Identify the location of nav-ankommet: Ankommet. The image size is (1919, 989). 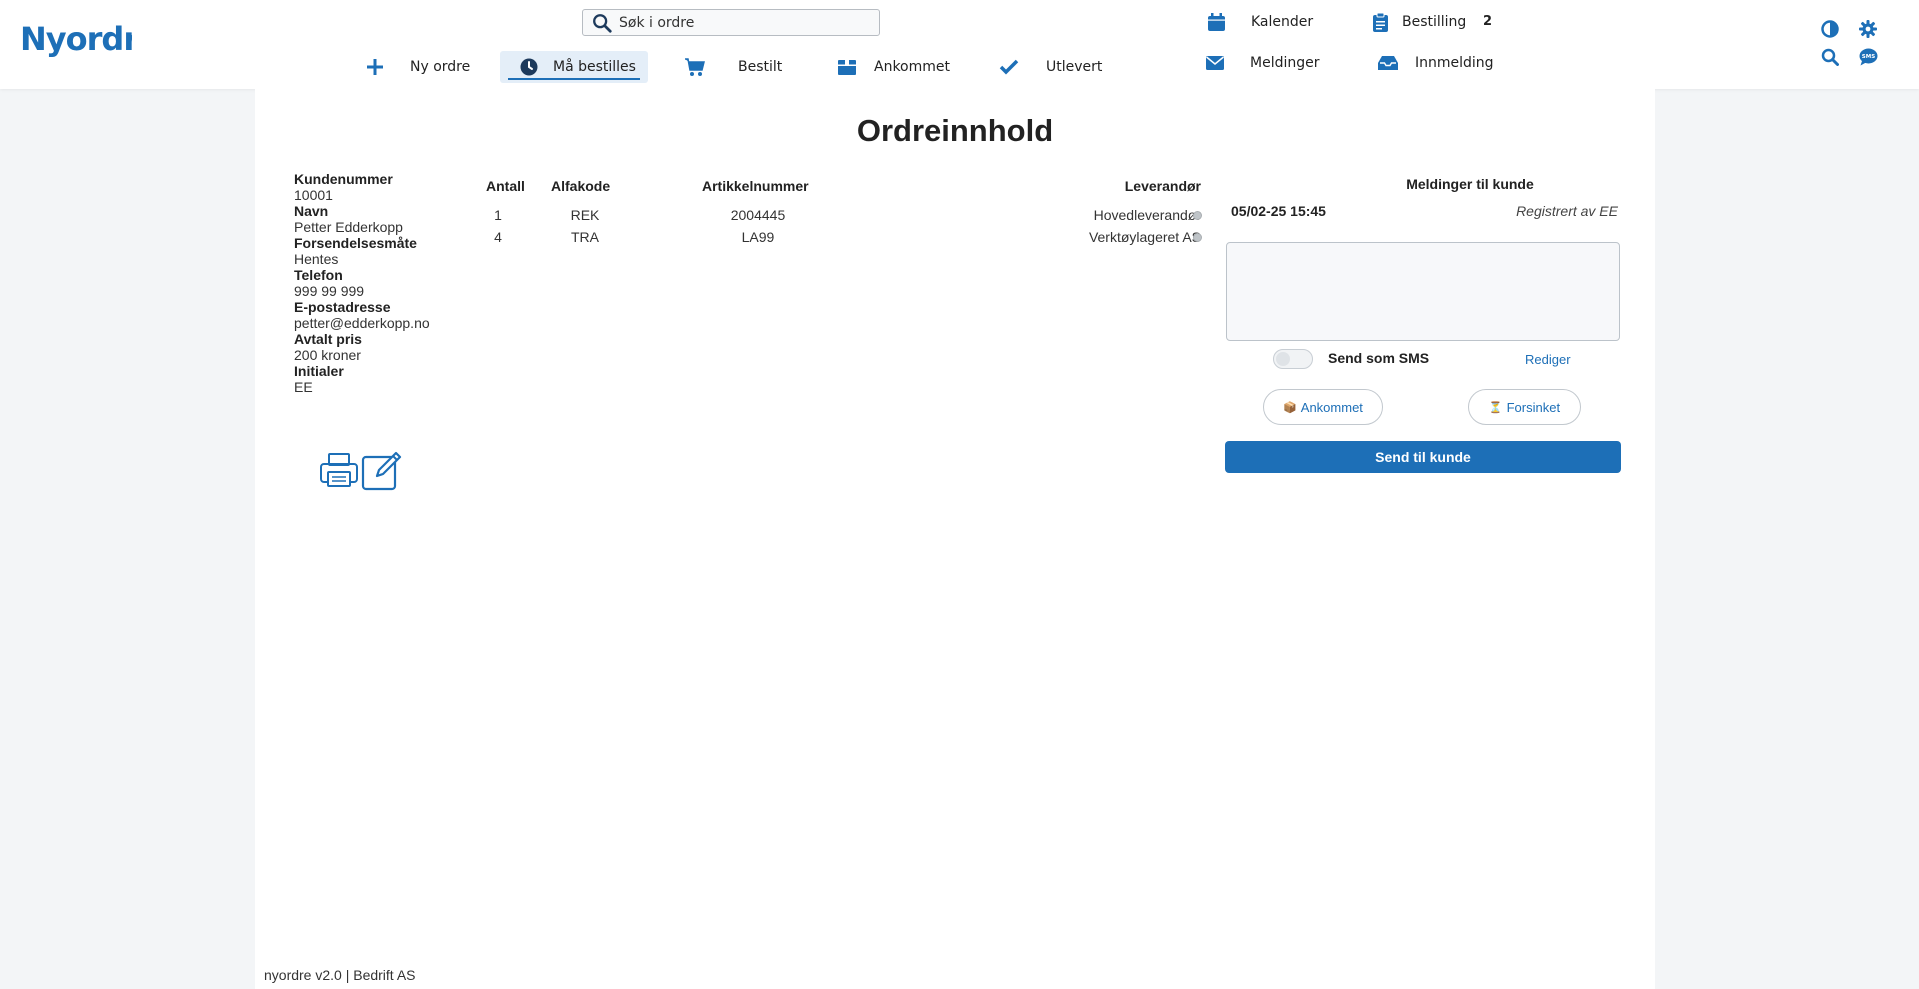
(901, 67).